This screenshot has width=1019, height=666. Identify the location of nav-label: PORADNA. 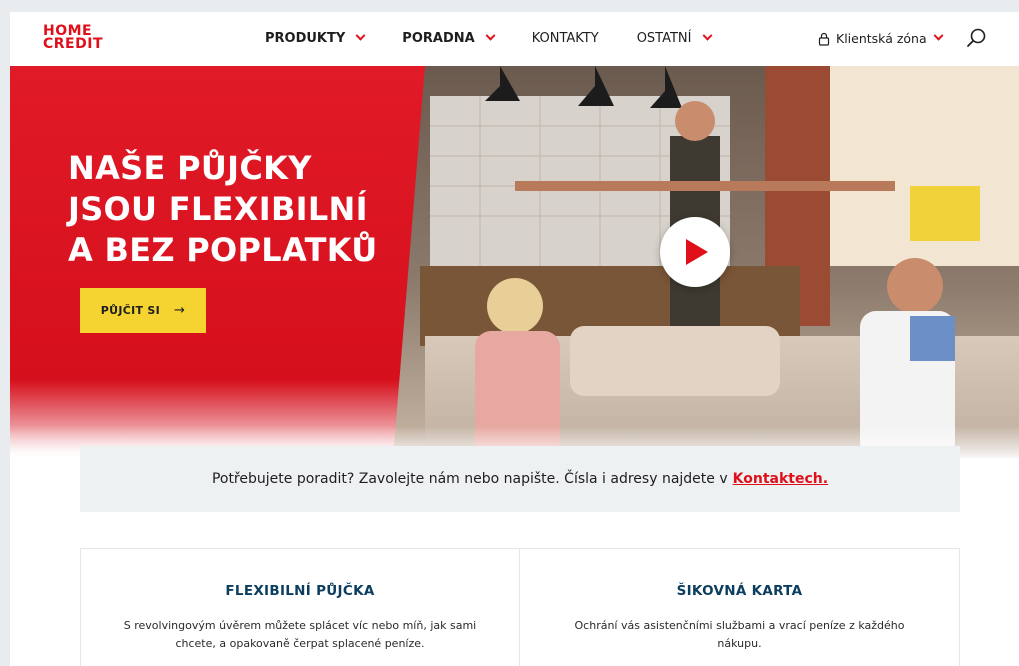
(438, 38).